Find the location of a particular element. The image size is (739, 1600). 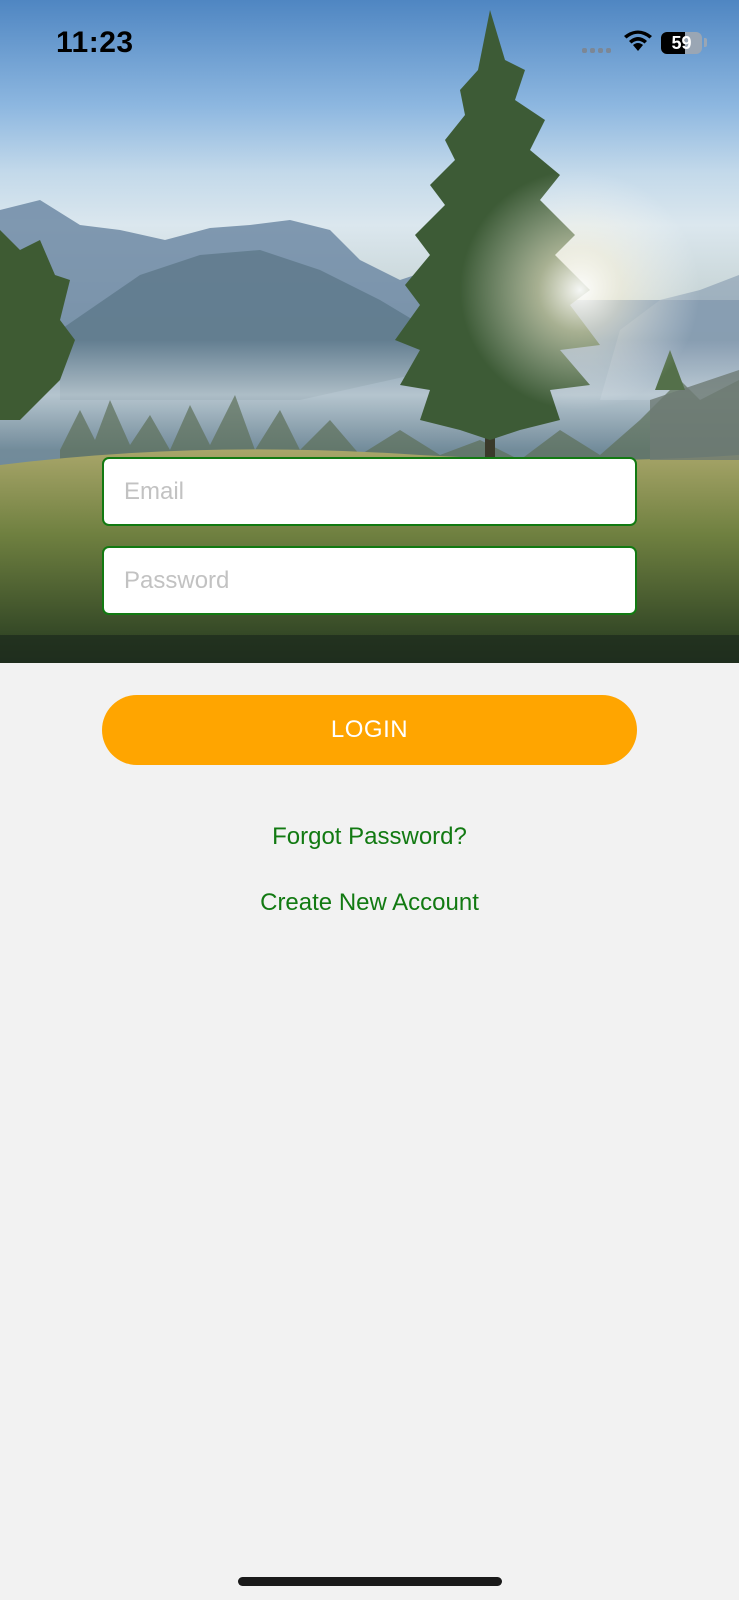

password-field is located at coordinates (369, 580).